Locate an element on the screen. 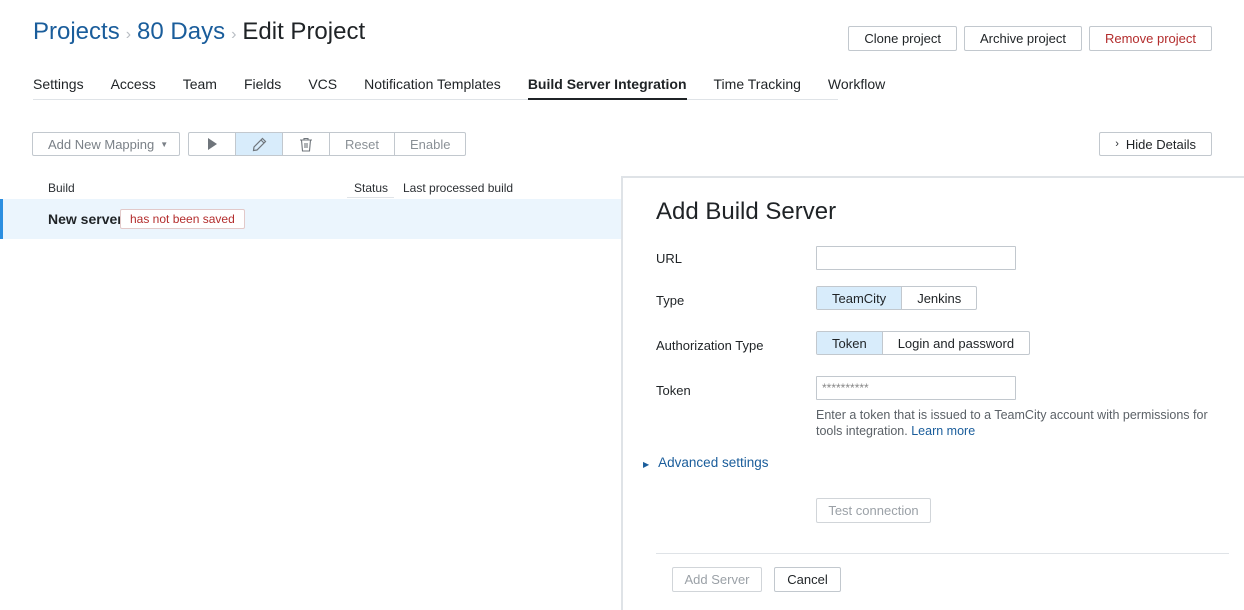  chevron-right-icon: › is located at coordinates (1117, 144).